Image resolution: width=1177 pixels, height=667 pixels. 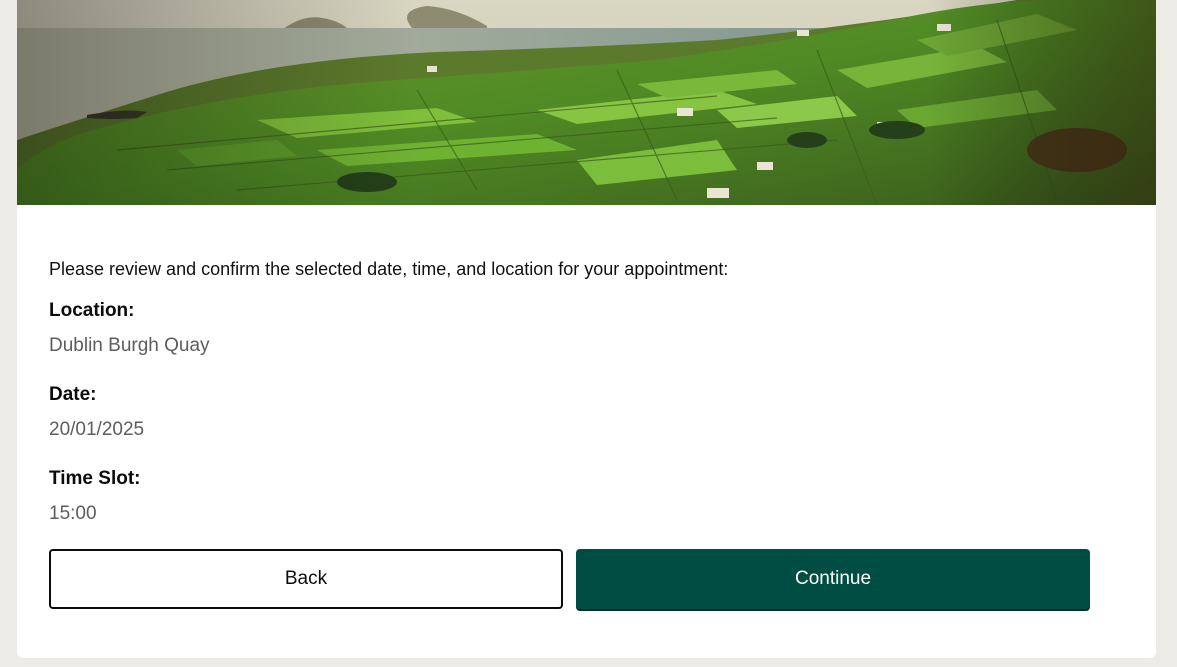 I want to click on location-value: Dublin Burgh Quay, so click(x=129, y=345).